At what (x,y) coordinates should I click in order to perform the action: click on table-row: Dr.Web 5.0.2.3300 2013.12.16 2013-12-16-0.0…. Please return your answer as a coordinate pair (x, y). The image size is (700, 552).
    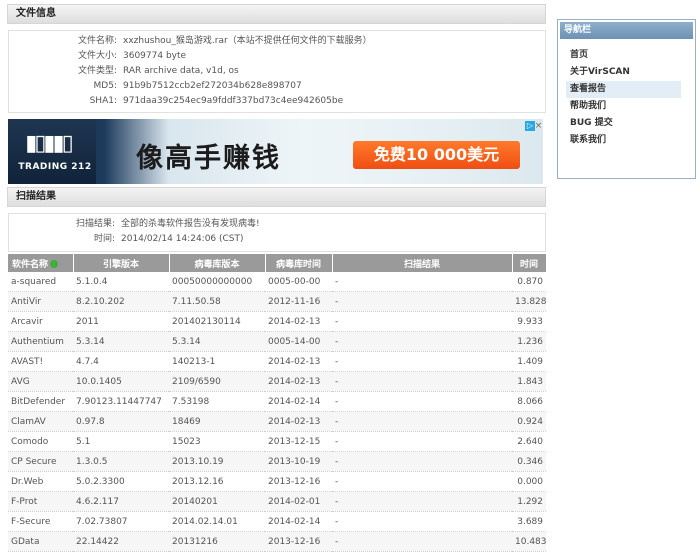
    Looking at the image, I should click on (277, 481).